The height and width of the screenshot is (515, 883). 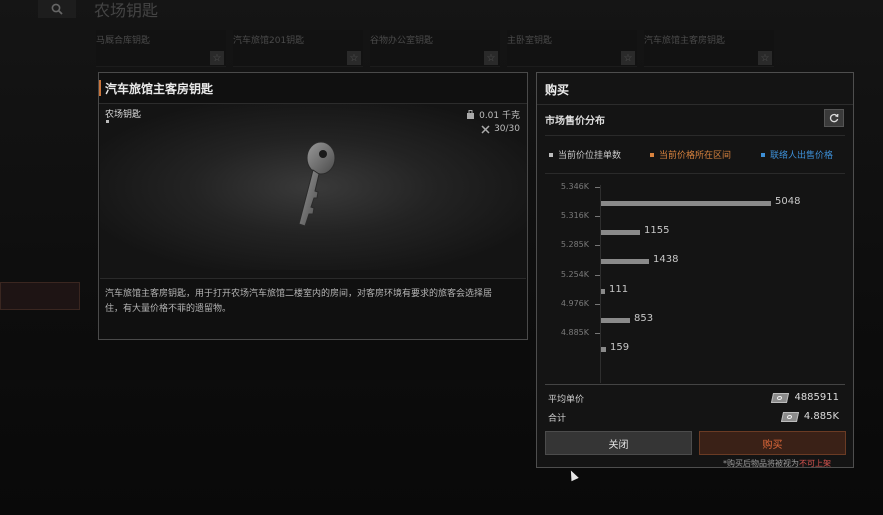 I want to click on total-price-label: 合计, so click(x=557, y=419).